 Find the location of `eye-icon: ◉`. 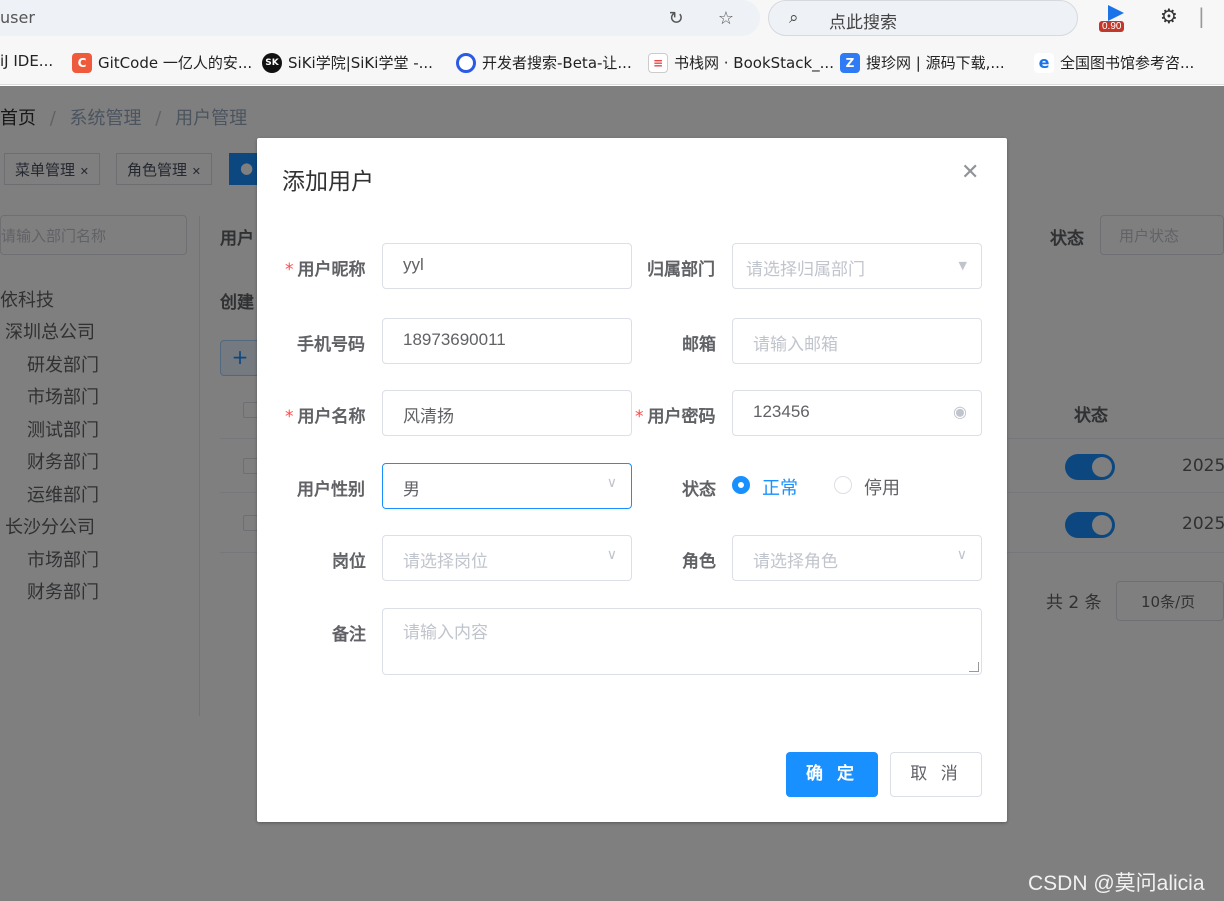

eye-icon: ◉ is located at coordinates (960, 412).